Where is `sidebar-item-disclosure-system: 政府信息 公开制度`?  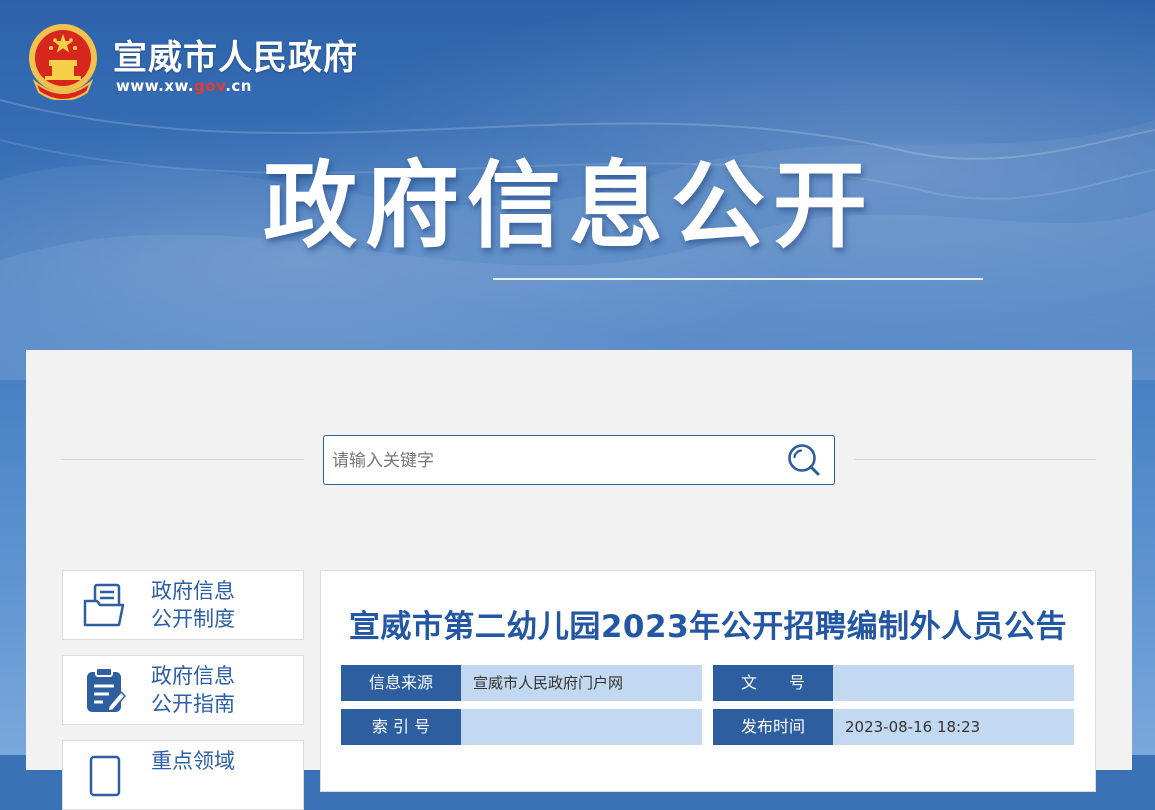
sidebar-item-disclosure-system: 政府信息 公开制度 is located at coordinates (183, 605).